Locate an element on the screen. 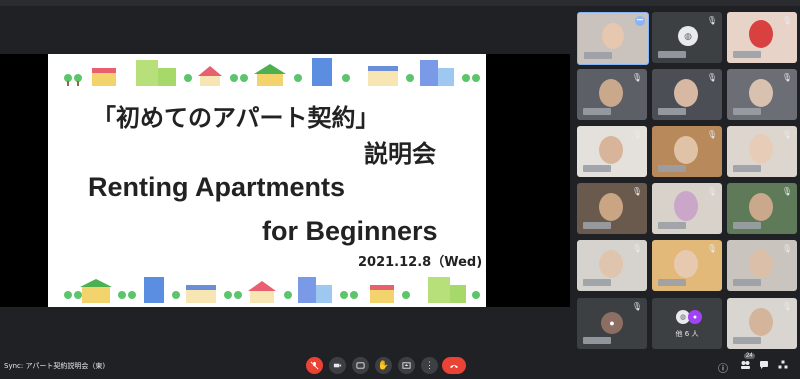  mic-off-icon is located at coordinates (314, 365).